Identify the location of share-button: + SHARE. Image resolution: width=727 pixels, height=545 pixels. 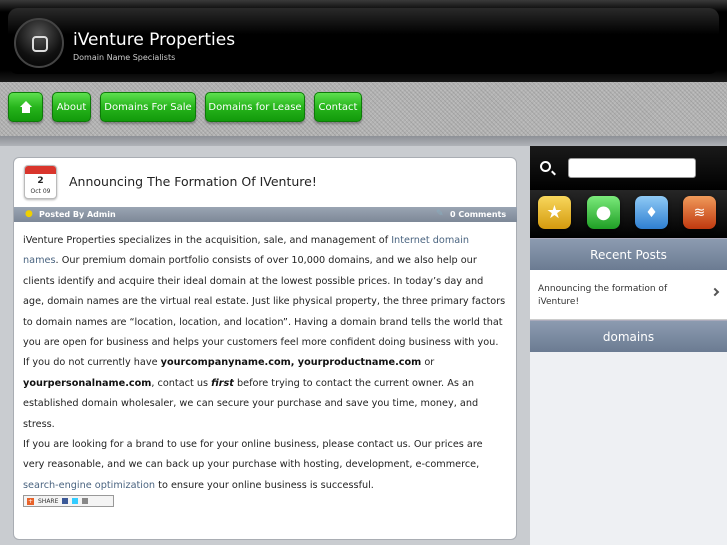
(68, 501).